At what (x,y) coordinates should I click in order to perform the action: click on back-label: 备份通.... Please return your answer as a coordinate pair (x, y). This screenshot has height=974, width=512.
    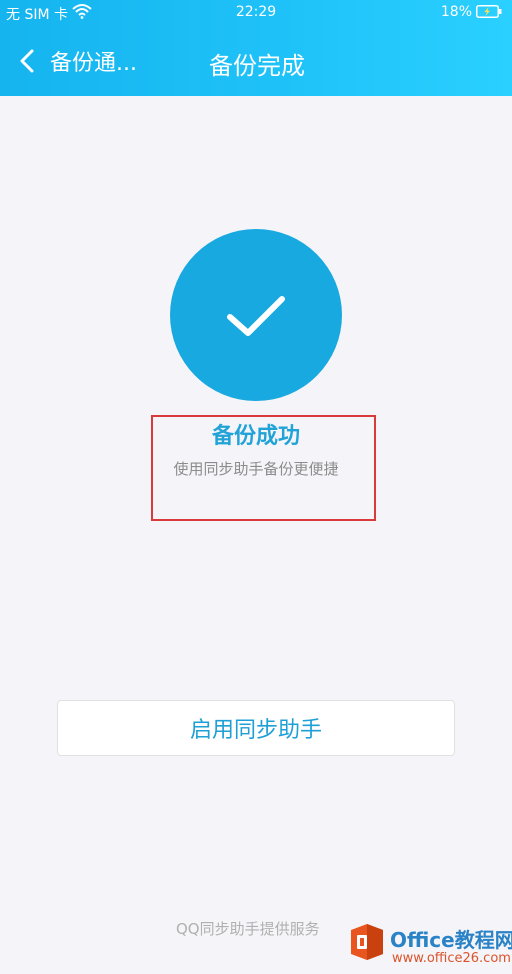
    Looking at the image, I should click on (93, 63).